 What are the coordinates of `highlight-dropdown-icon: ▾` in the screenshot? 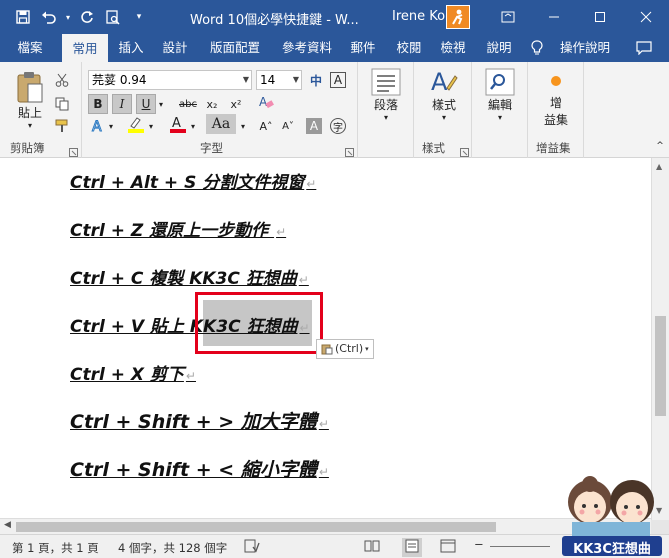 It's located at (151, 126).